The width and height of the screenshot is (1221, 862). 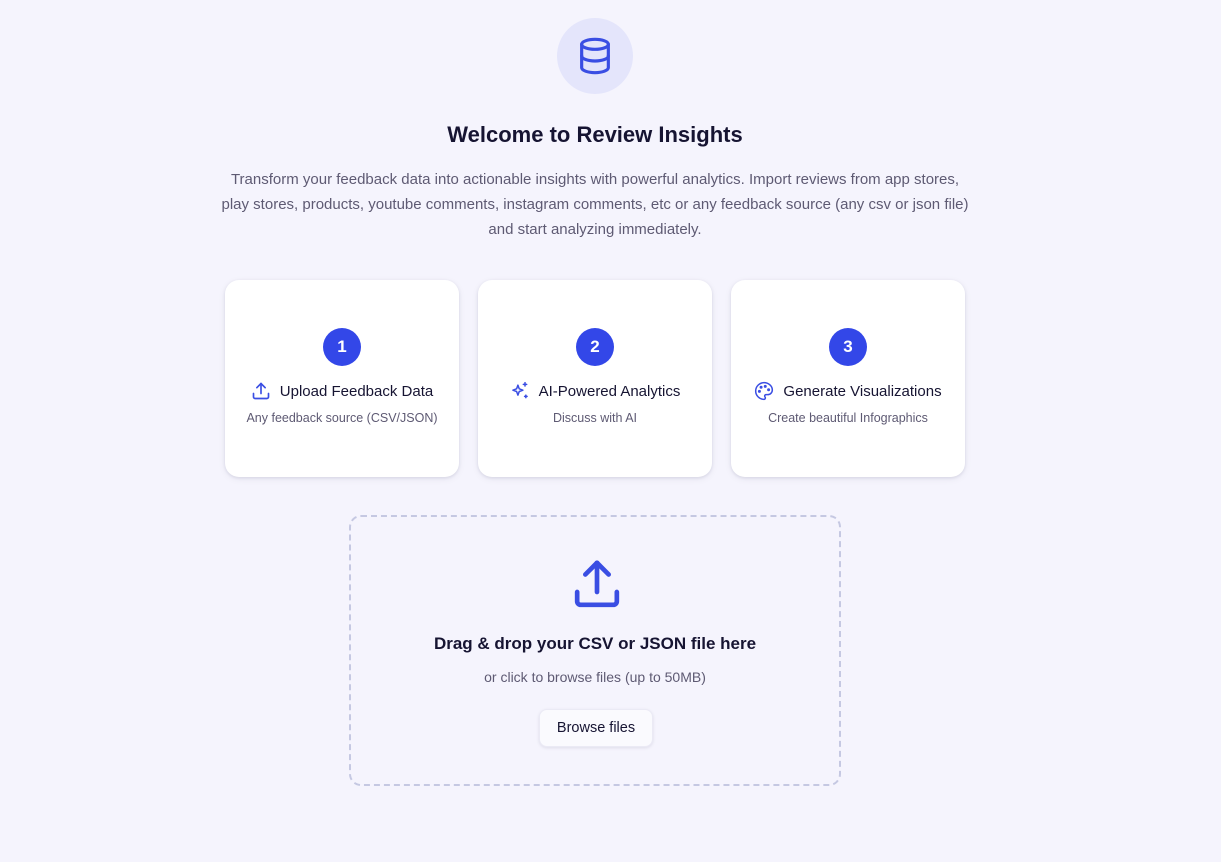 I want to click on page-title: Welcome to Review Insights, so click(x=595, y=134).